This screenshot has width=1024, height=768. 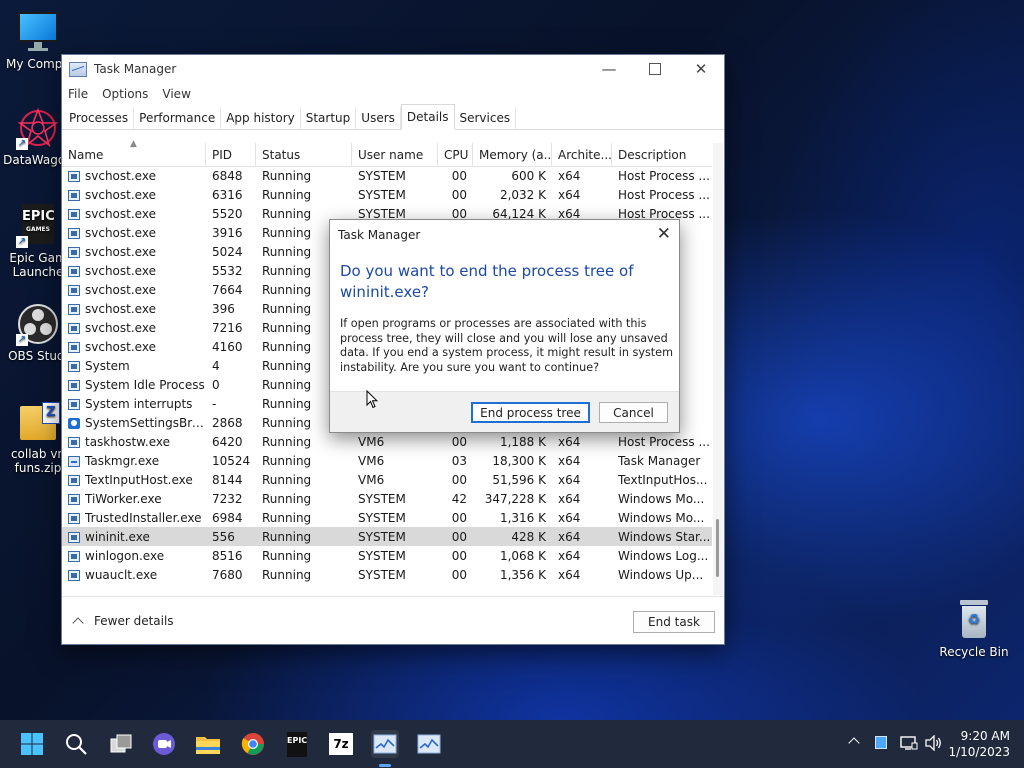 I want to click on menu-view: View, so click(x=176, y=94).